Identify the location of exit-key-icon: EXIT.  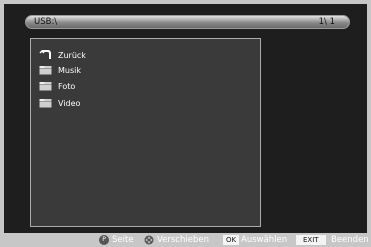
(311, 240).